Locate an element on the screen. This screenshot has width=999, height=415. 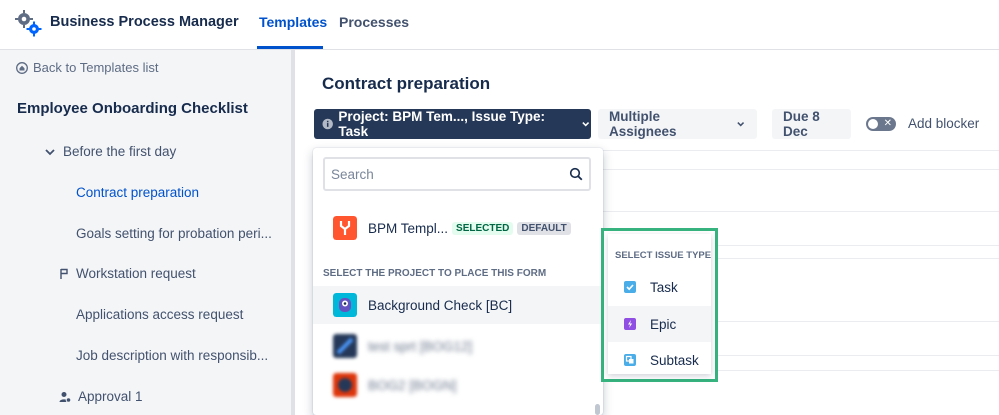
add-blocker-toggle: ✕ is located at coordinates (881, 124).